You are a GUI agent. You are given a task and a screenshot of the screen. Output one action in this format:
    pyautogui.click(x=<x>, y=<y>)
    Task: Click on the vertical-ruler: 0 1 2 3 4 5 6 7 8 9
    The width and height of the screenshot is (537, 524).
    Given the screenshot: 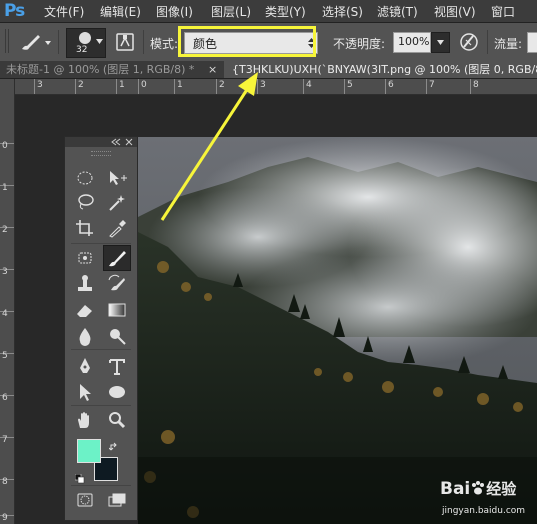 What is the action you would take?
    pyautogui.click(x=7, y=301)
    